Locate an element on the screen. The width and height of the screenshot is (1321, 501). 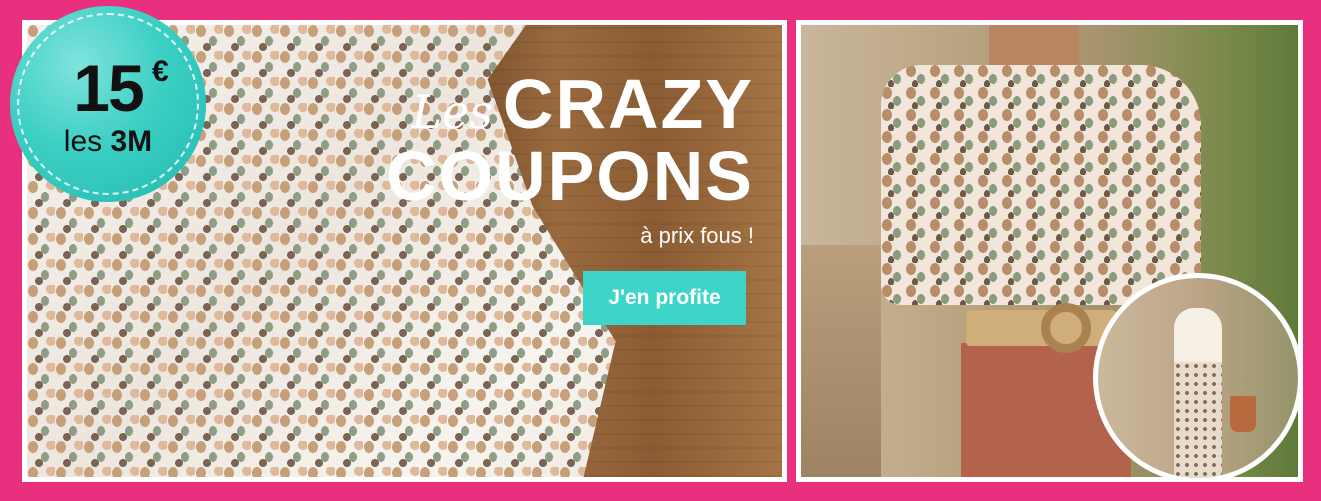
headline: Les CRAZY COUPONS à prix fous ! is located at coordinates (570, 159).